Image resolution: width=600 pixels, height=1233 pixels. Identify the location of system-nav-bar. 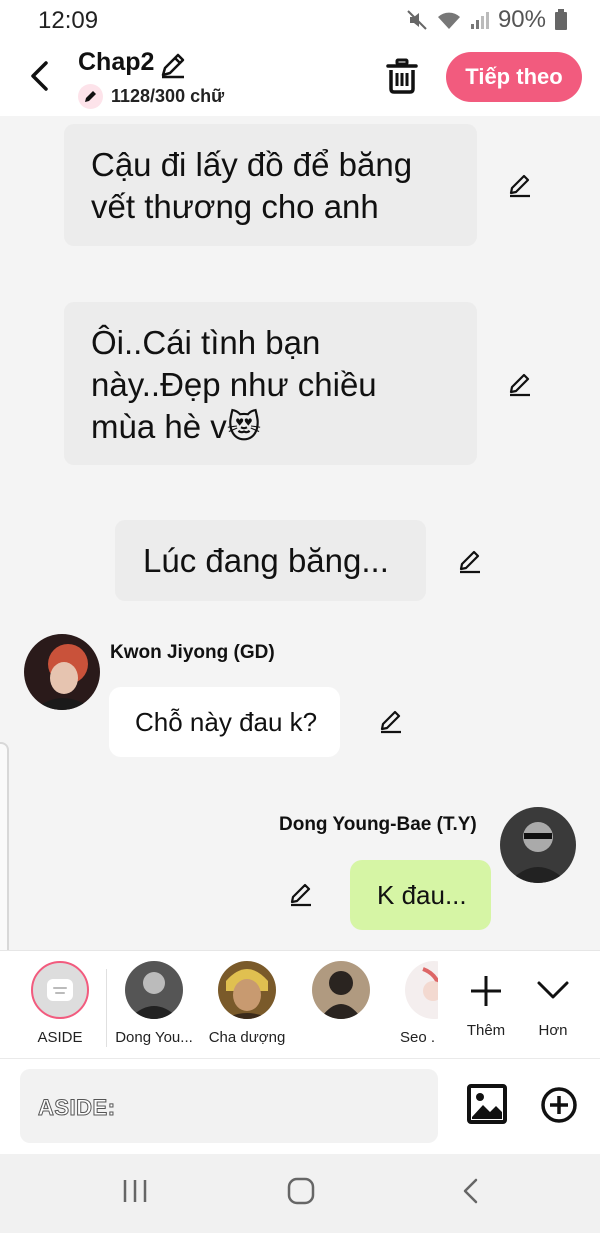
(300, 1193).